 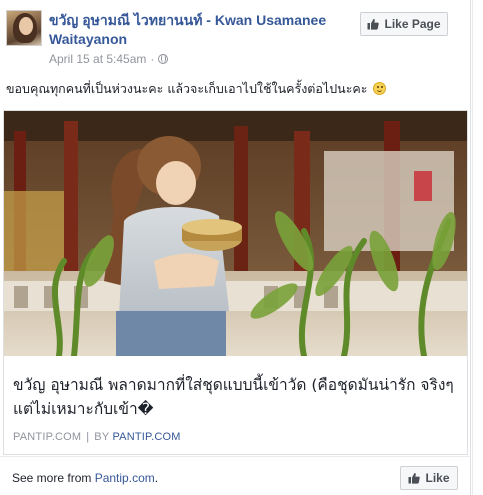 What do you see at coordinates (102, 437) in the screenshot?
I see `by-label: BY` at bounding box center [102, 437].